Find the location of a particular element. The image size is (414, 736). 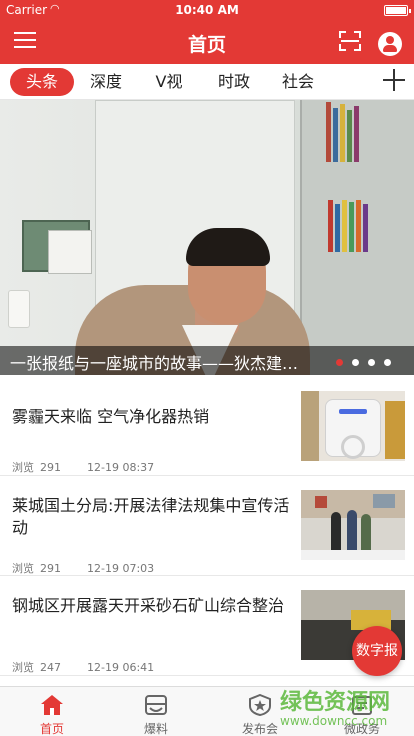

tabbar-label: 首页 is located at coordinates (51, 729).